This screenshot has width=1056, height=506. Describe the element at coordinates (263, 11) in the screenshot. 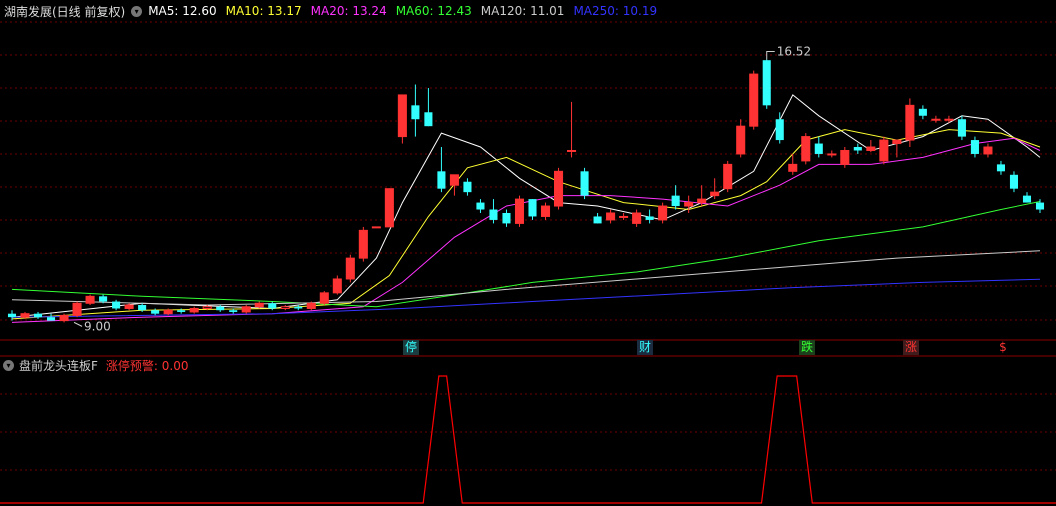

I see `ma10-label: MA10: 13.17` at that location.